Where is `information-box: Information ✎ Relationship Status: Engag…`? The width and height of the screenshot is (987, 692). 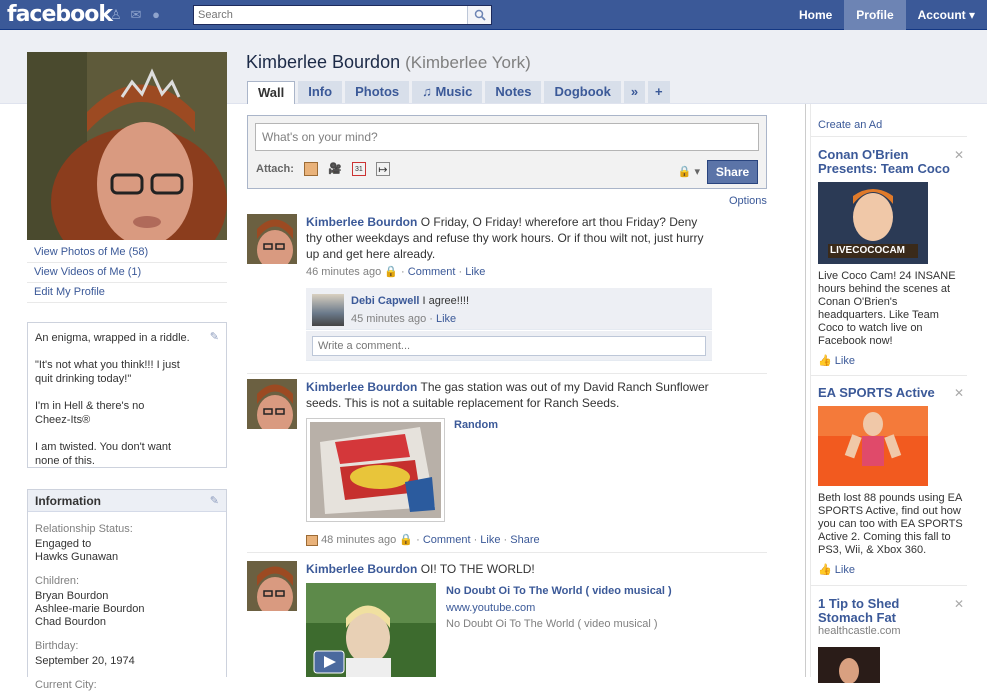 information-box: Information ✎ Relationship Status: Engag… is located at coordinates (127, 590).